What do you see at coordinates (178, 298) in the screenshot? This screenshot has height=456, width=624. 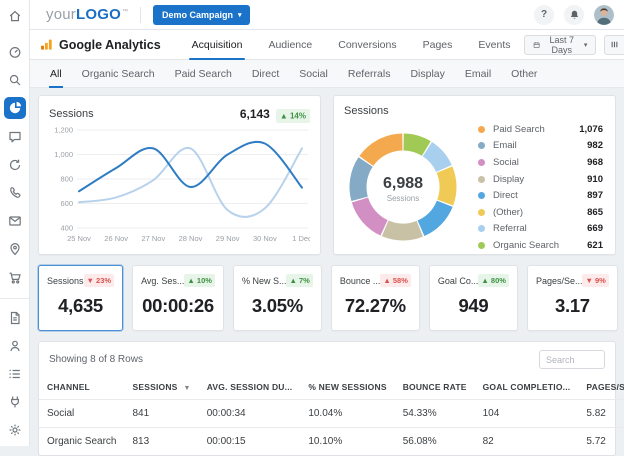 I see `metric-card-avg-ses: Avg. Ses...▲ 10%00:00:26` at bounding box center [178, 298].